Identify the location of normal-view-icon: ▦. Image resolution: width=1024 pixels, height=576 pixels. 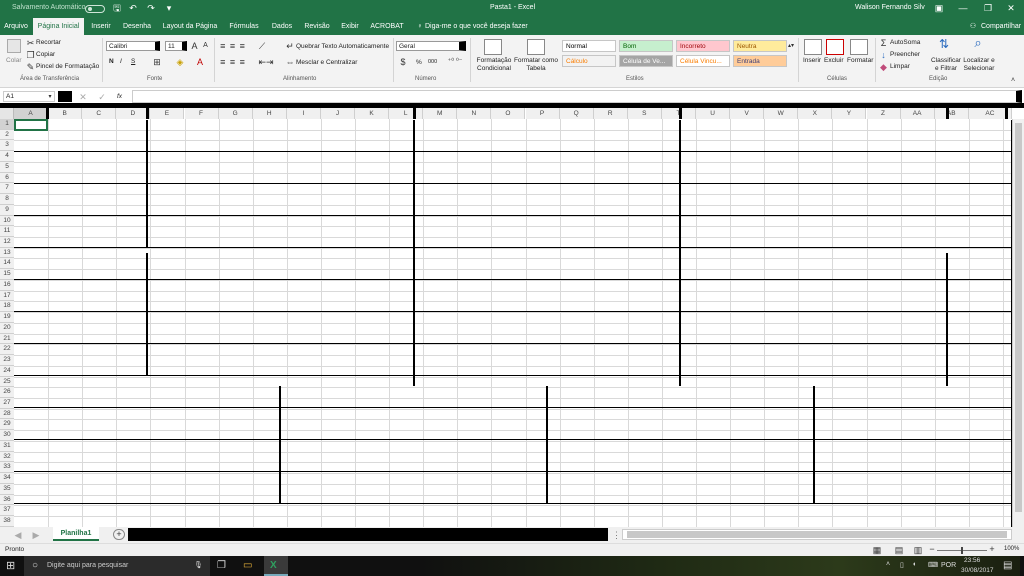
(877, 550).